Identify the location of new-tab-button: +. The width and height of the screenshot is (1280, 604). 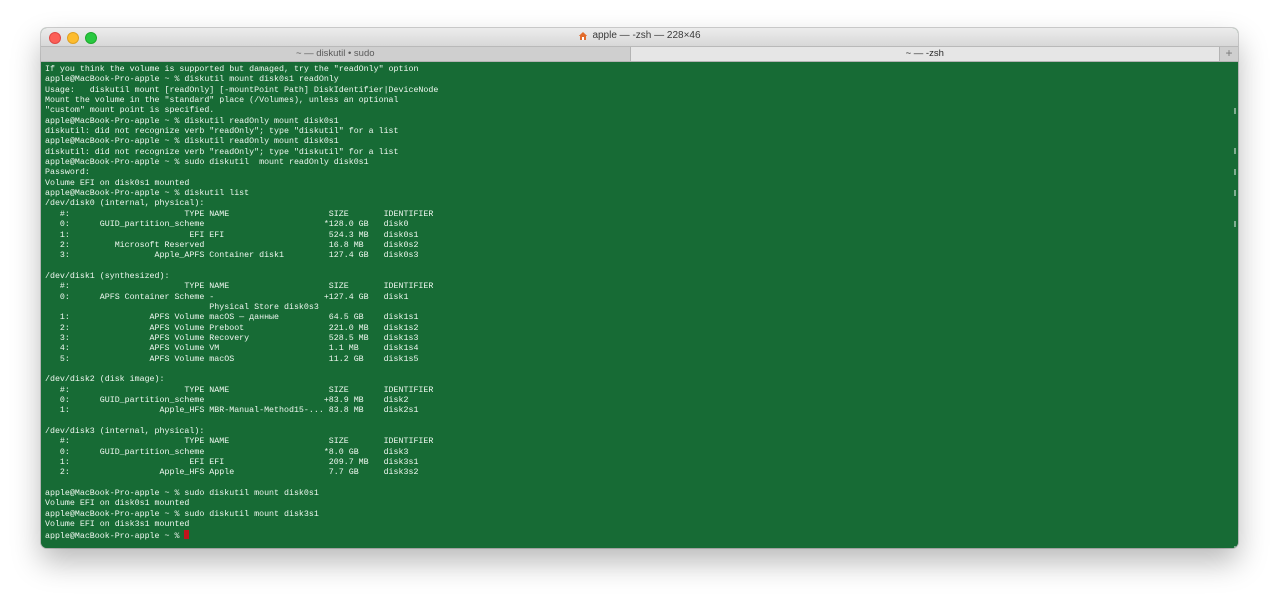
(1229, 54).